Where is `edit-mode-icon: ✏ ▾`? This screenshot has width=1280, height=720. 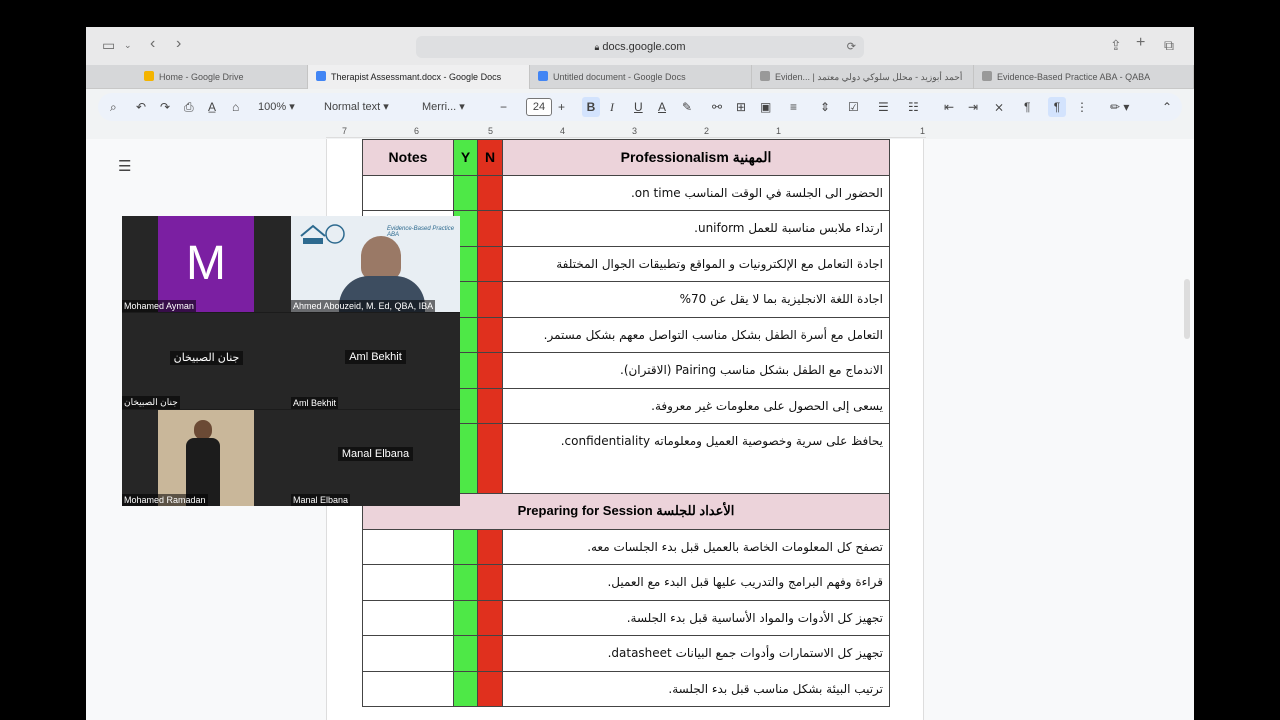
edit-mode-icon: ✏ ▾ is located at coordinates (1119, 107).